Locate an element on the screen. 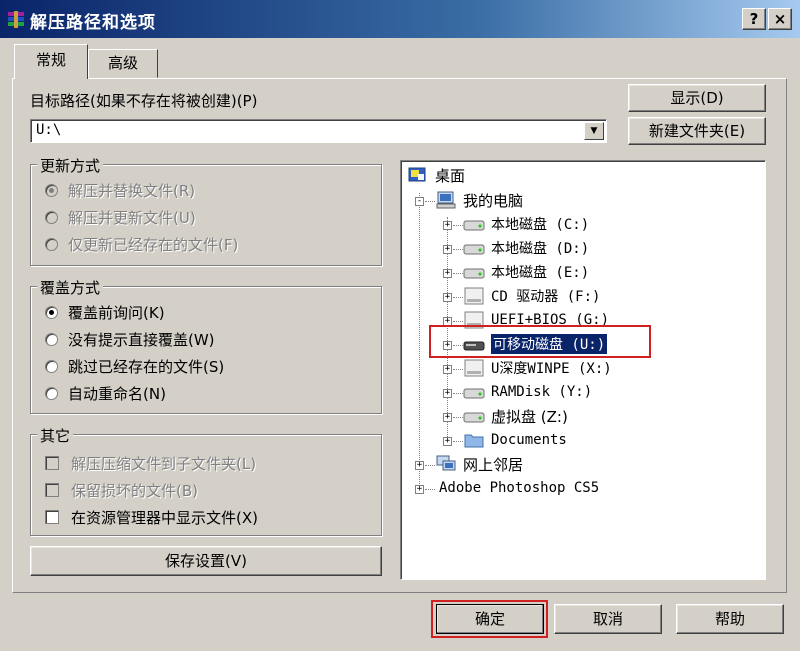  close-title-button: × is located at coordinates (780, 19).